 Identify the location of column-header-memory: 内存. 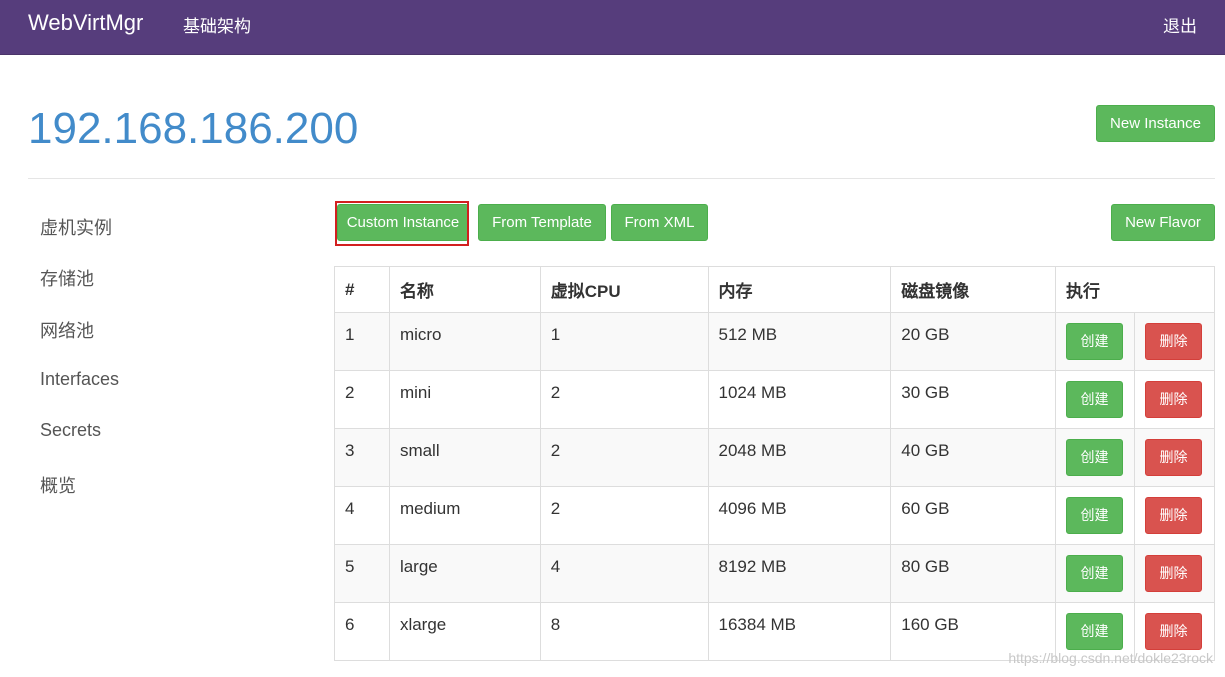
(799, 289).